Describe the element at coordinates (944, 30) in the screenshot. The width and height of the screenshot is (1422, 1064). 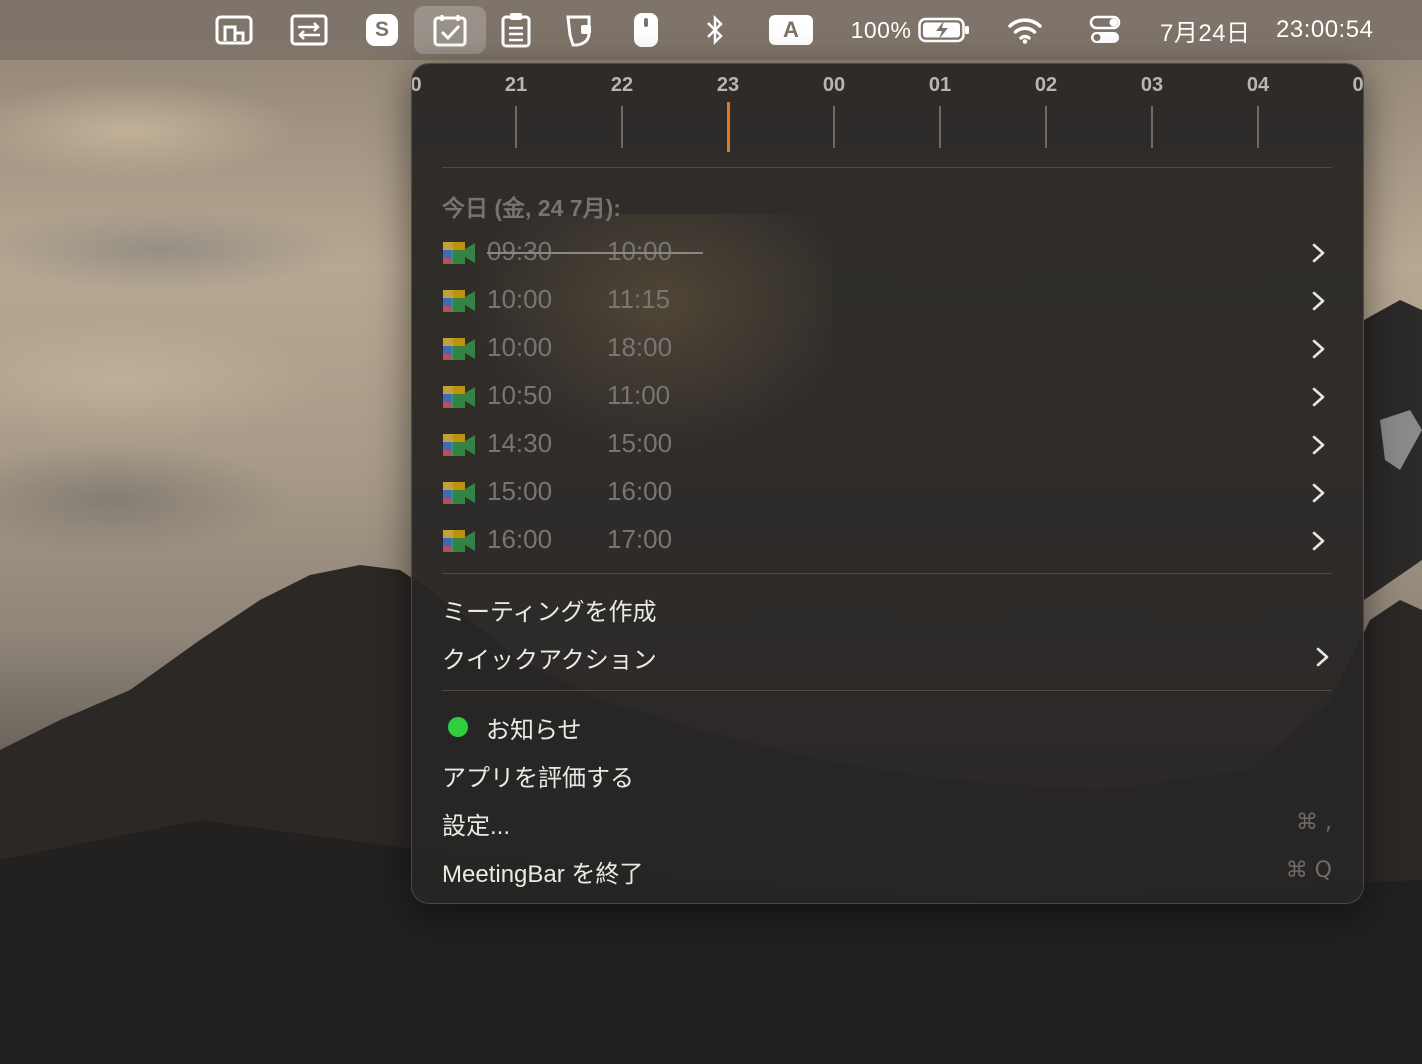
I see `battery-icon` at that location.